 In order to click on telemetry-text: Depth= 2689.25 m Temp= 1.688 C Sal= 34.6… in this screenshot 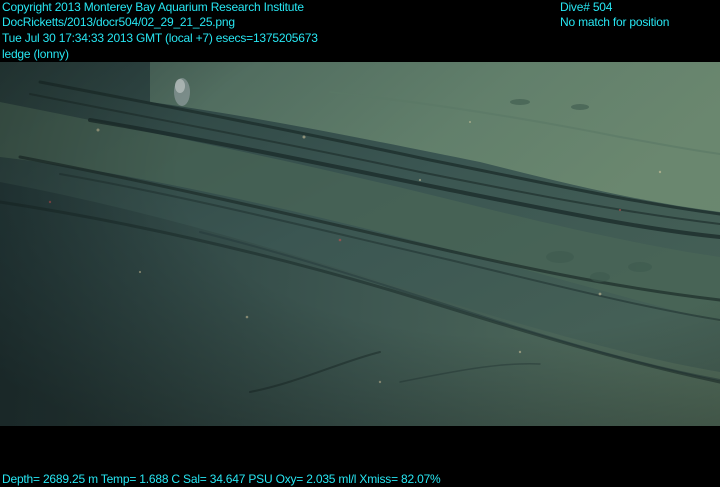, I will do `click(221, 479)`.